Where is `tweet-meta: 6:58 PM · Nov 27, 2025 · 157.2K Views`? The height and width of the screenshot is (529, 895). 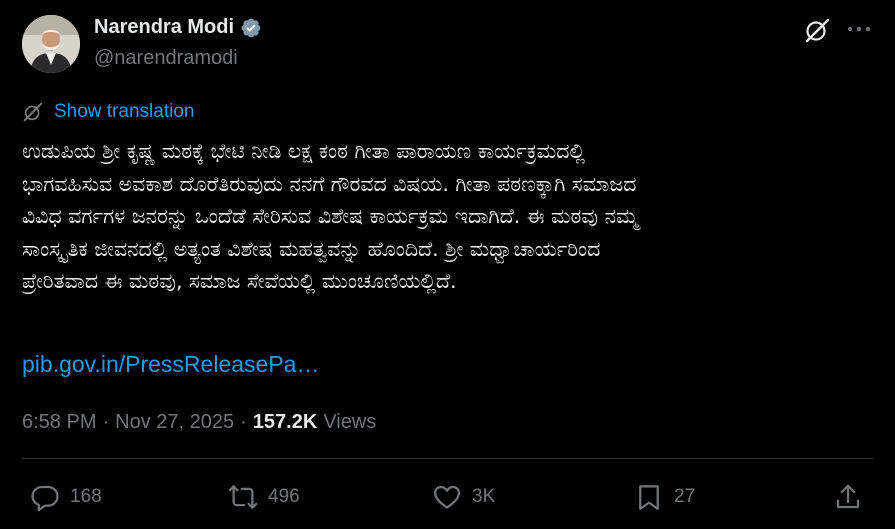
tweet-meta: 6:58 PM · Nov 27, 2025 · 157.2K Views is located at coordinates (199, 422).